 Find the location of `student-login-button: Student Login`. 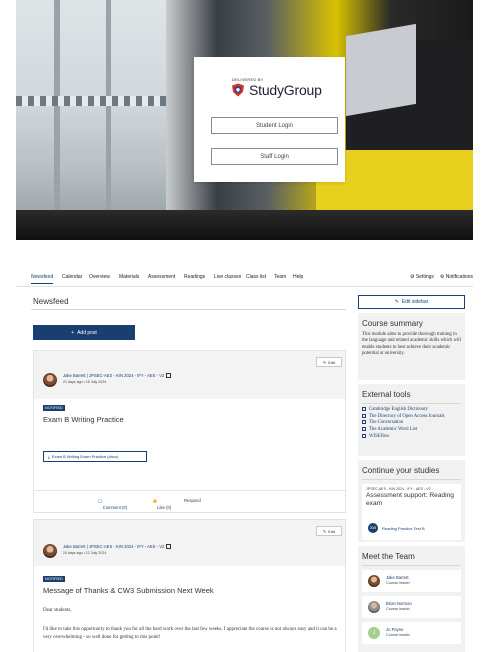

student-login-button: Student Login is located at coordinates (274, 125).